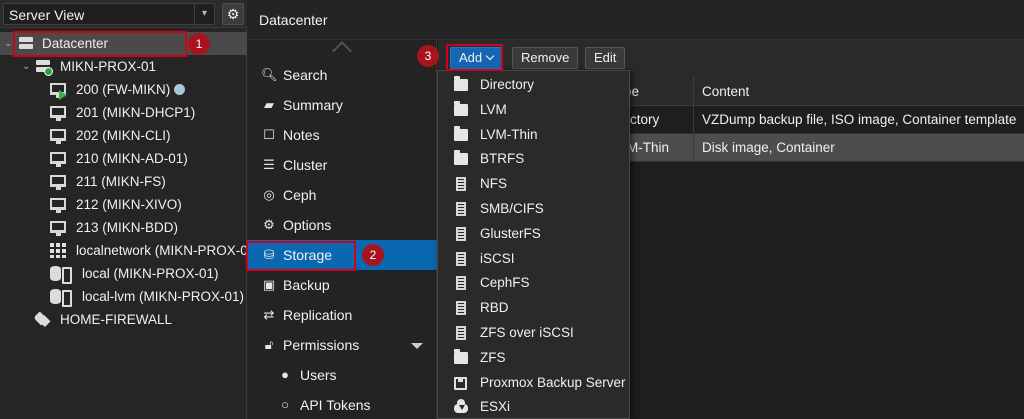 The width and height of the screenshot is (1024, 419). I want to click on book-icon: ▰, so click(269, 104).